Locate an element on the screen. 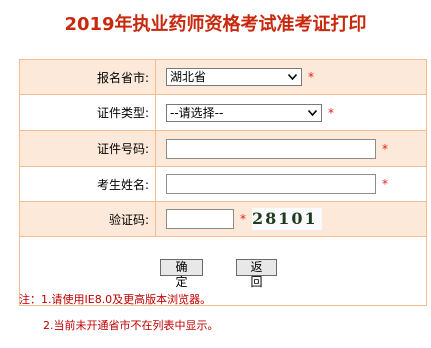  province-row: 报名省市: 湖北省 * is located at coordinates (223, 77).